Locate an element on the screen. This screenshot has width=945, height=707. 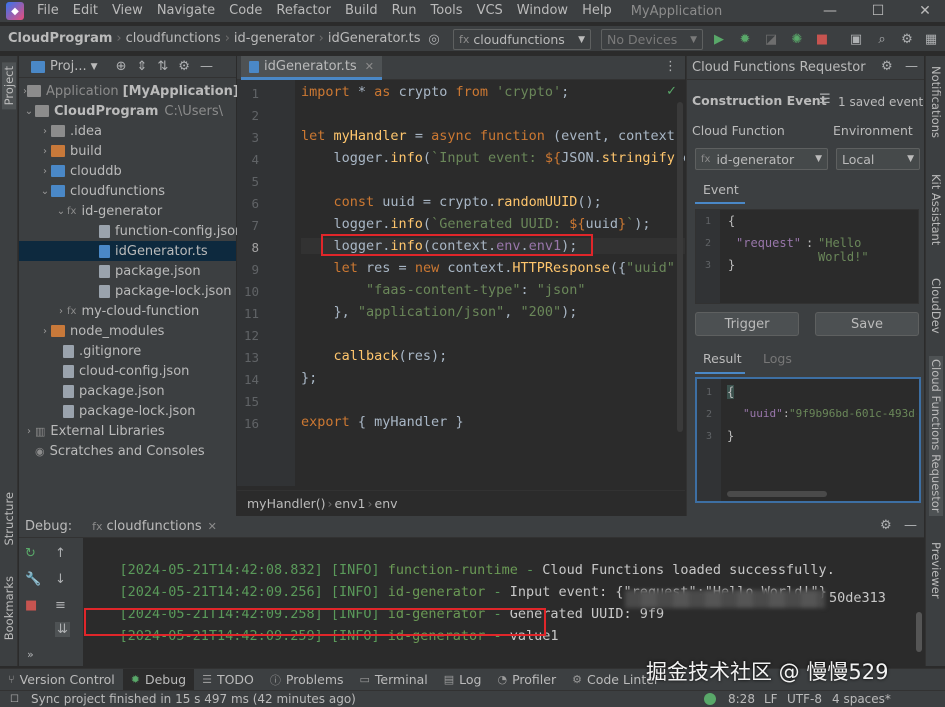
menu-run: Run is located at coordinates (404, 11).